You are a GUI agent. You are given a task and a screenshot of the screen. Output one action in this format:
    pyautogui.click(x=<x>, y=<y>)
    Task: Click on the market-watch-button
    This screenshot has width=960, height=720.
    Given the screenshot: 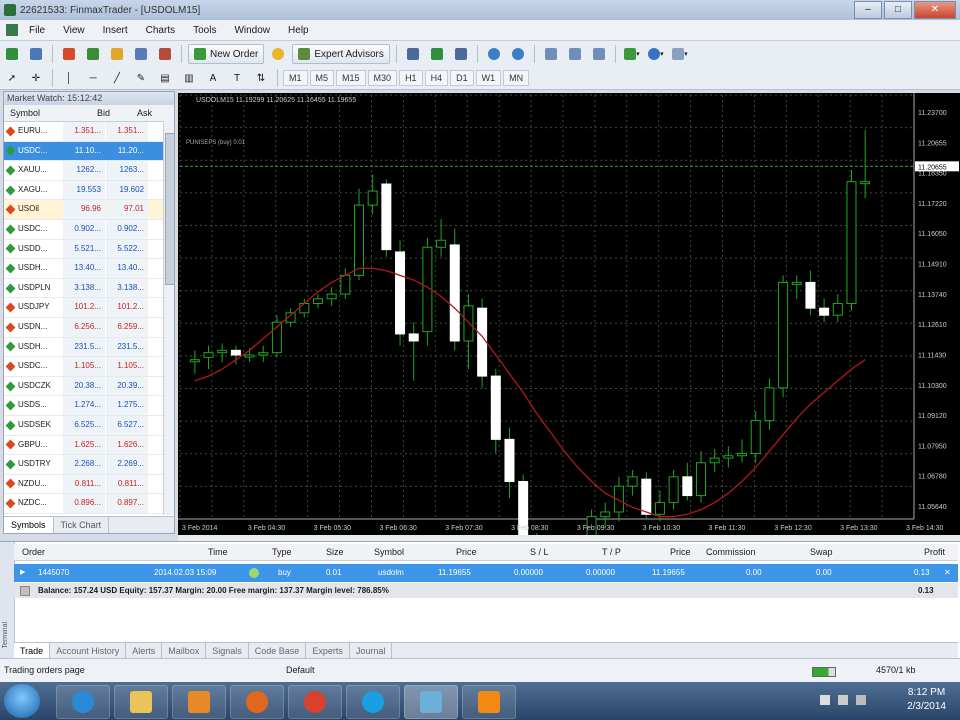 What is the action you would take?
    pyautogui.click(x=69, y=54)
    